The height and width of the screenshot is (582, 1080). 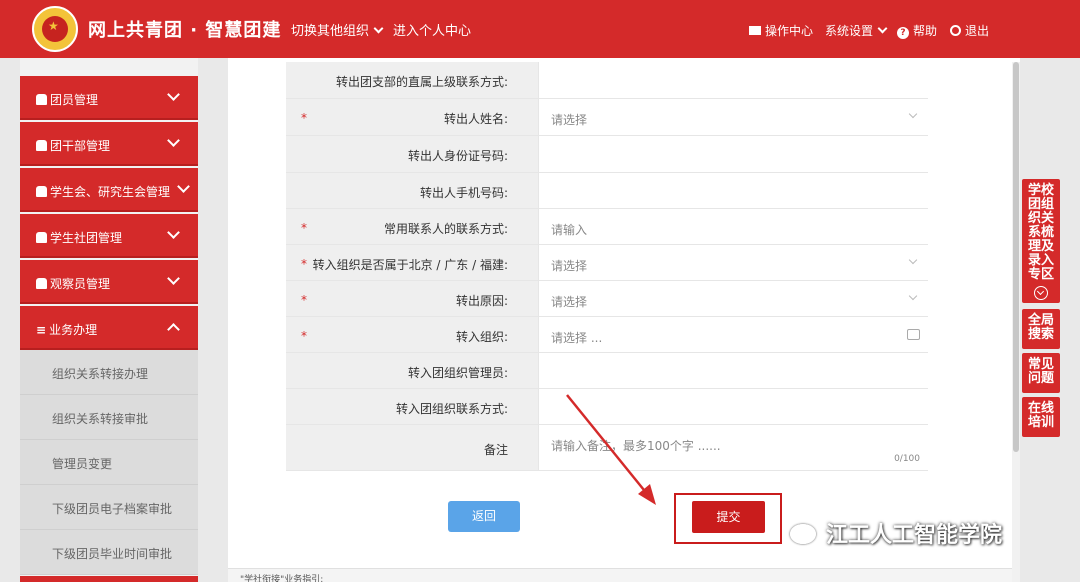 What do you see at coordinates (733, 298) in the screenshot?
I see `transfer-reason-select: 请选择` at bounding box center [733, 298].